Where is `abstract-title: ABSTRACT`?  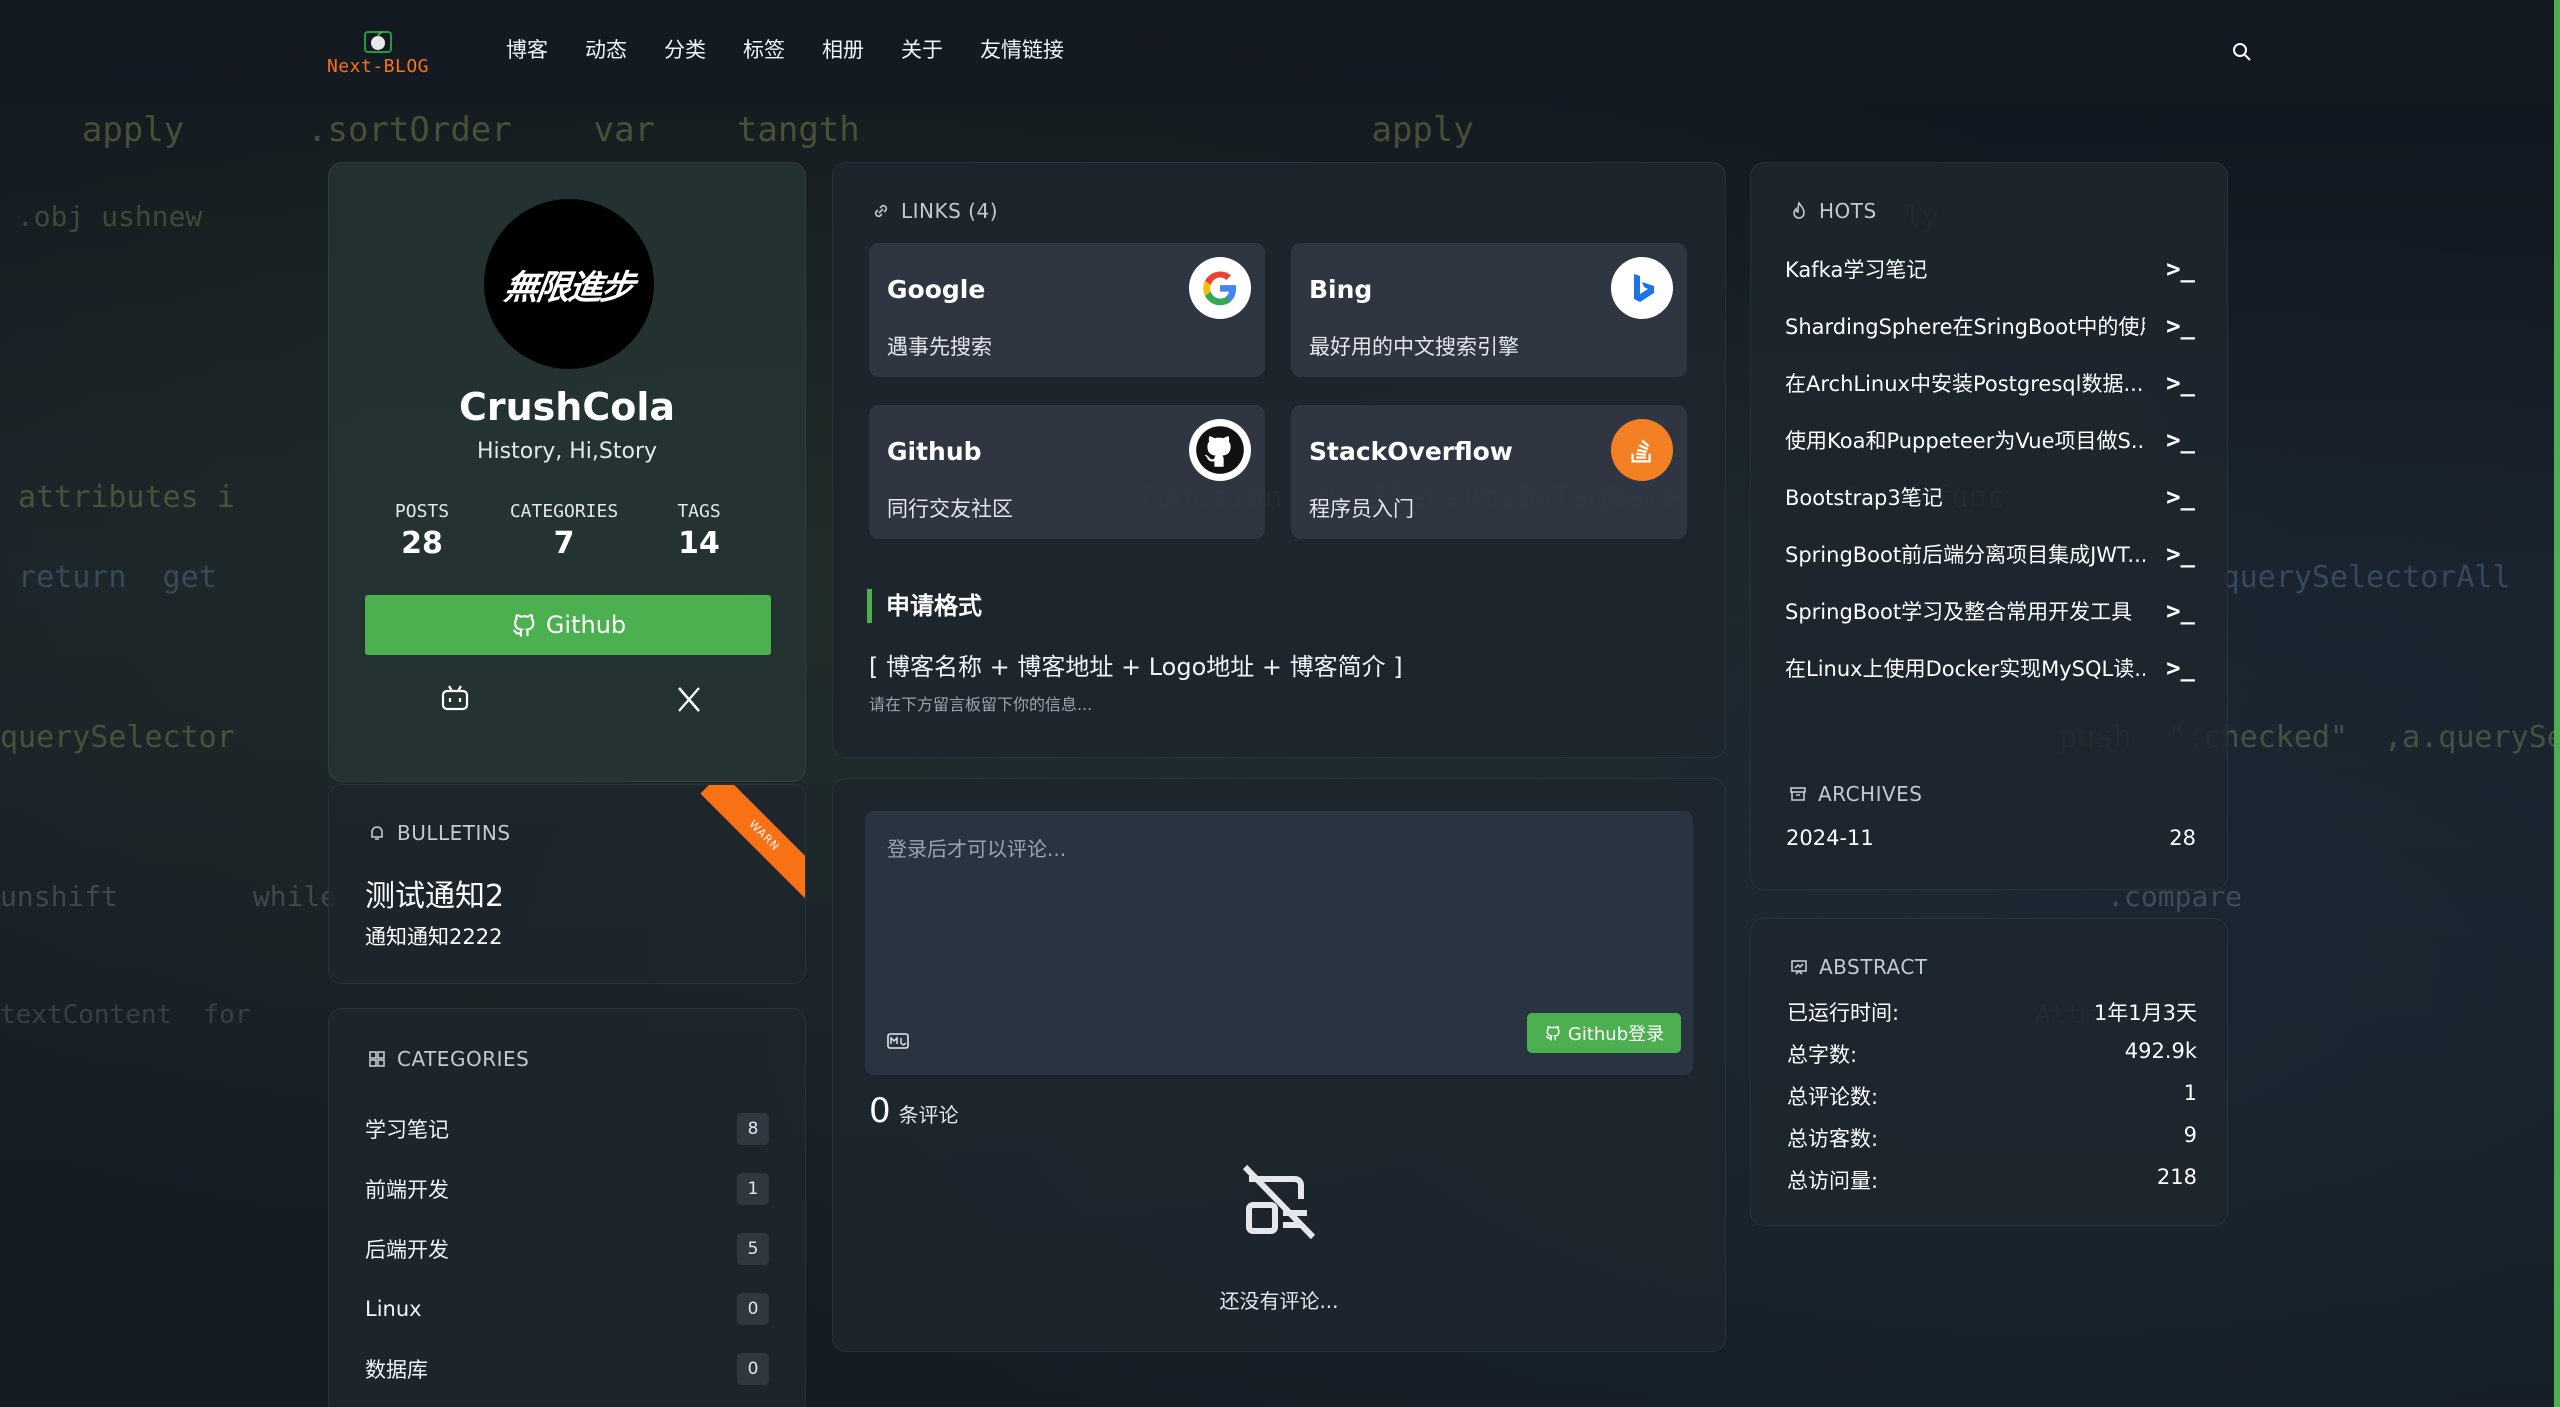
abstract-title: ABSTRACT is located at coordinates (1858, 967).